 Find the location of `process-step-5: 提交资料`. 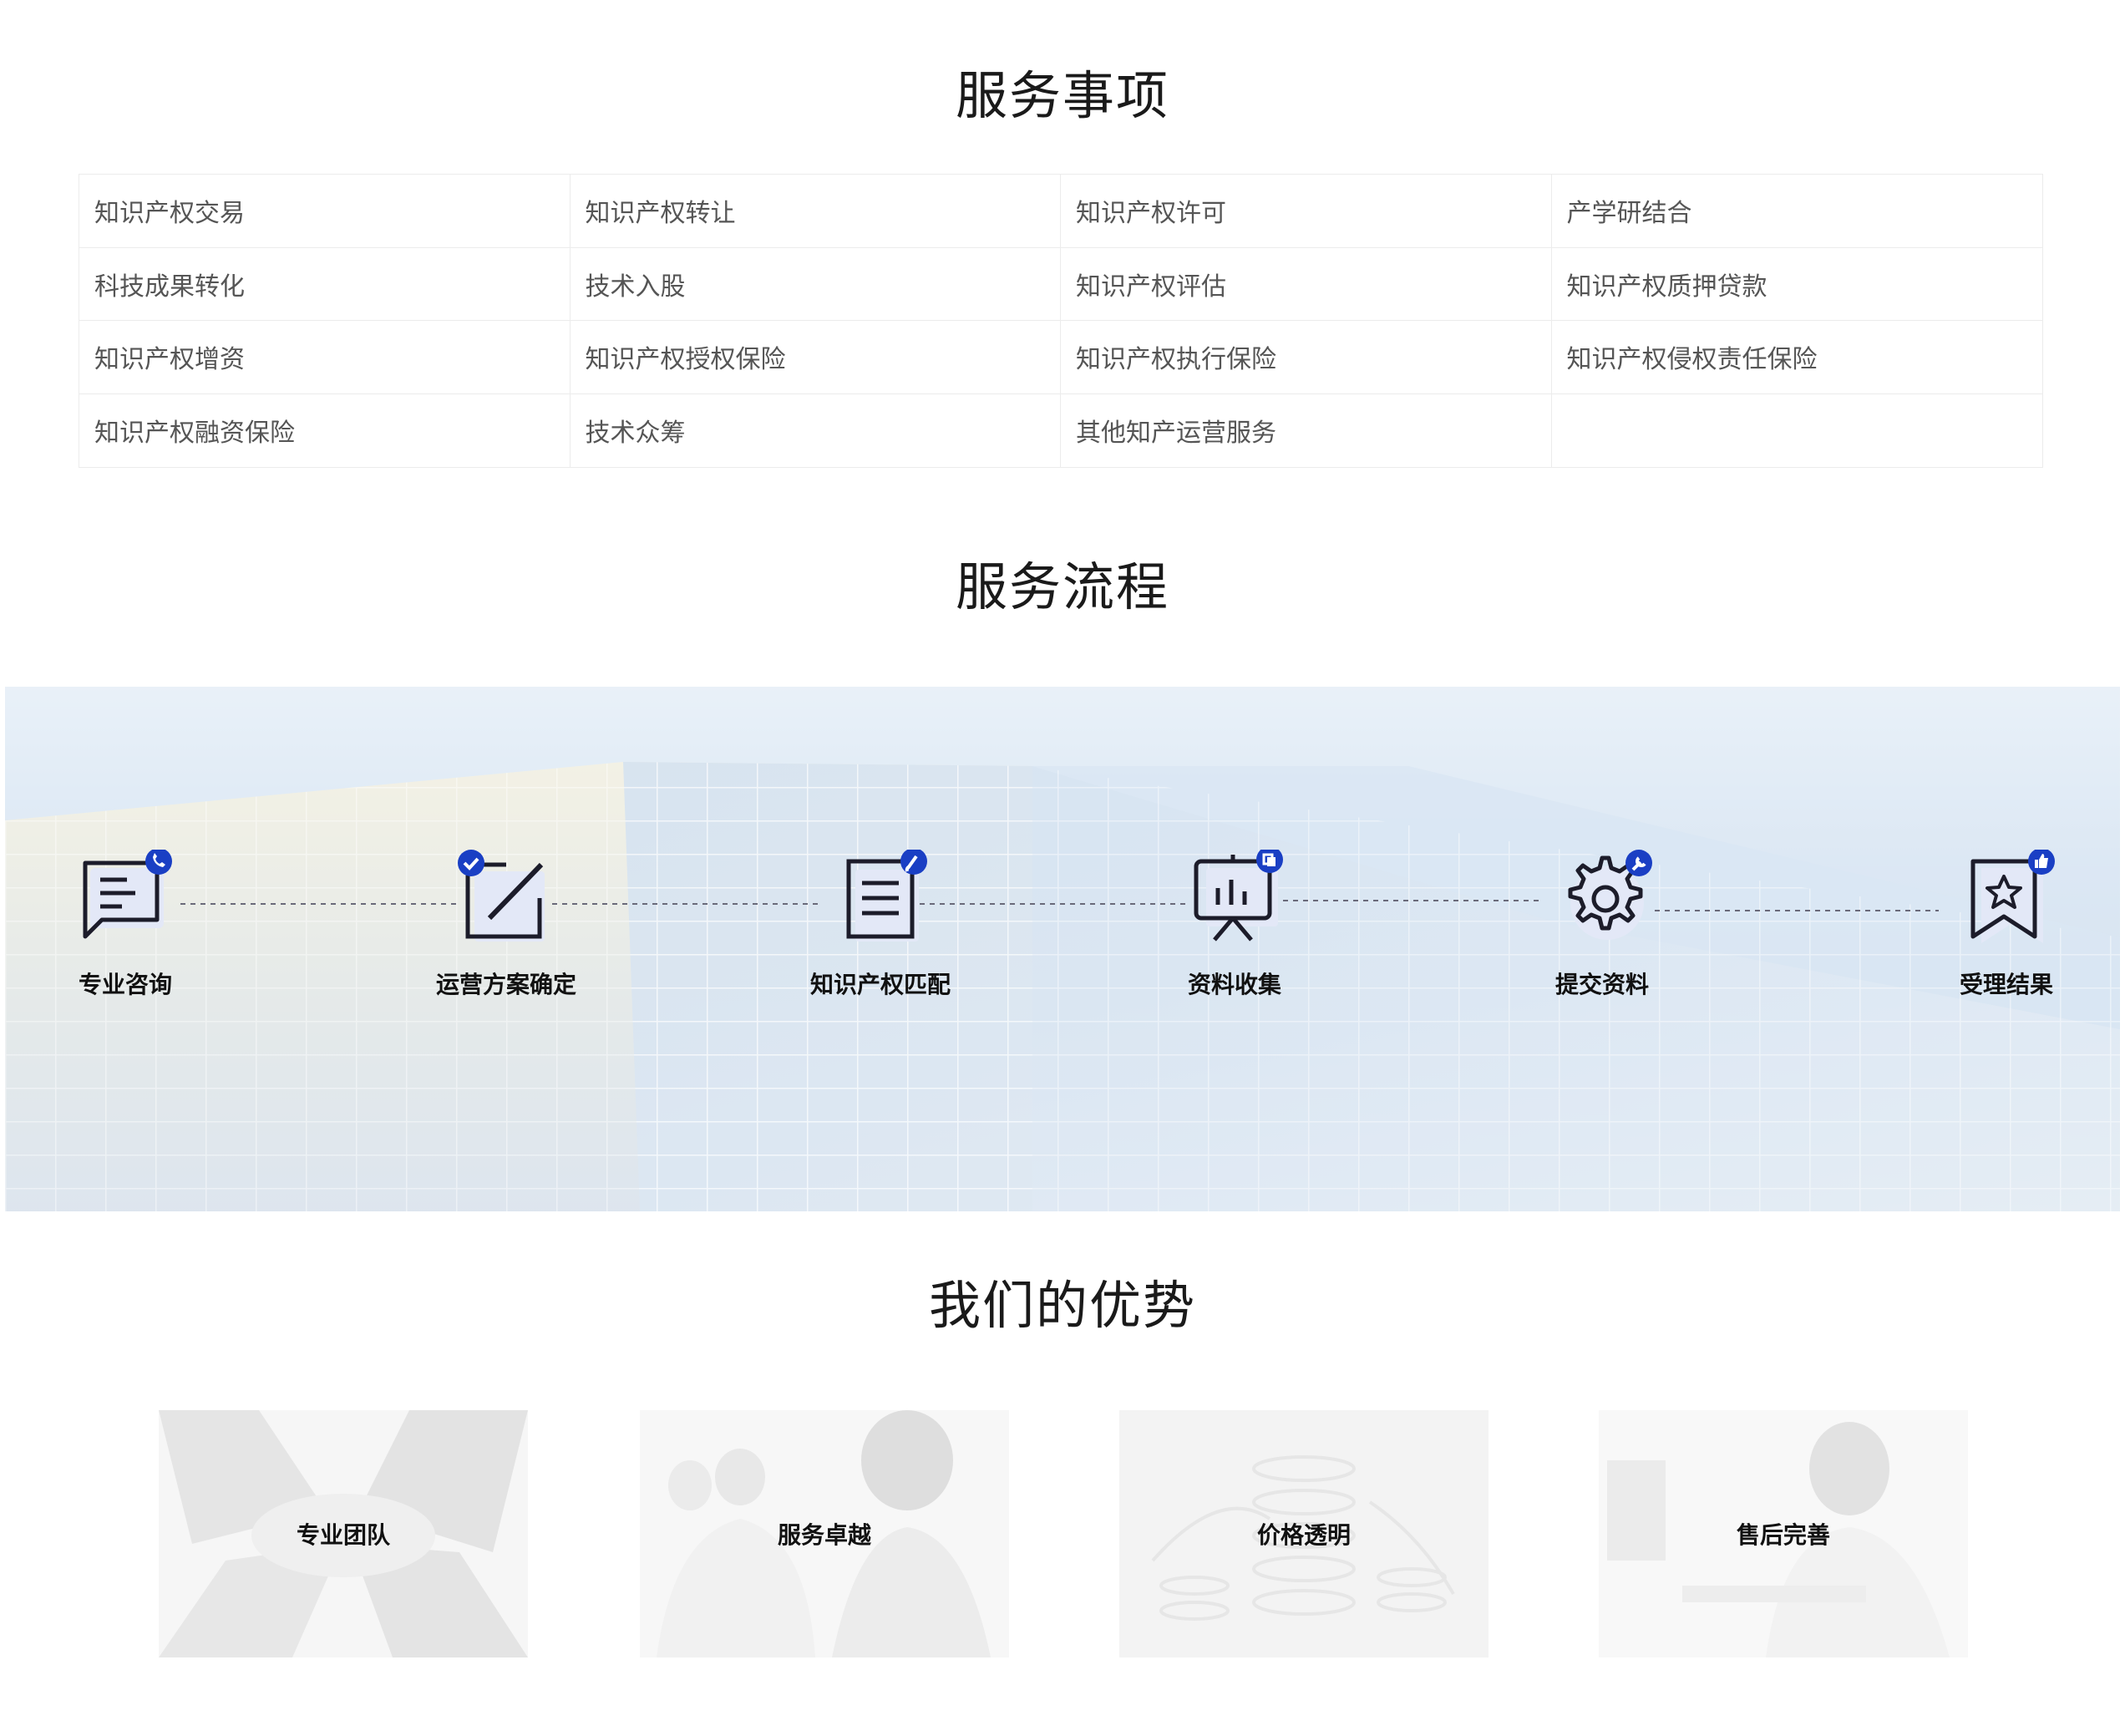

process-step-5: 提交资料 is located at coordinates (1602, 925).